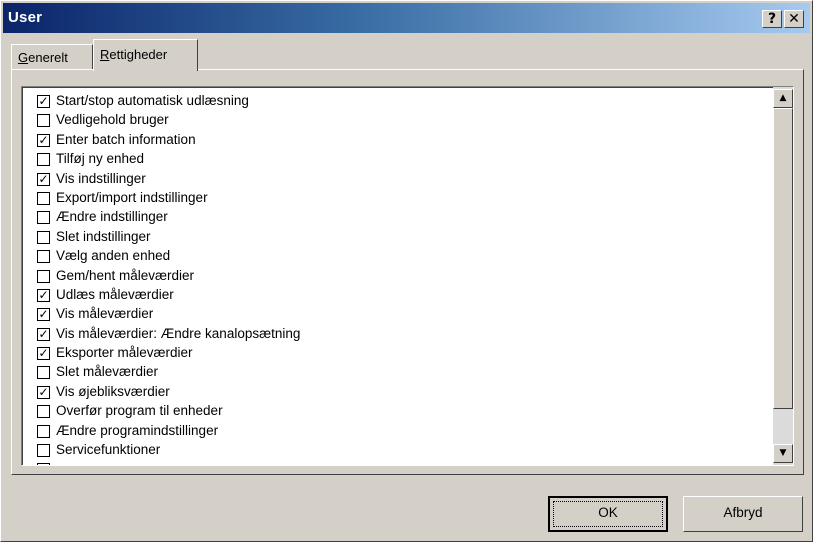  Describe the element at coordinates (402, 217) in the screenshot. I see `permission-item: Ændre indstillinger` at that location.